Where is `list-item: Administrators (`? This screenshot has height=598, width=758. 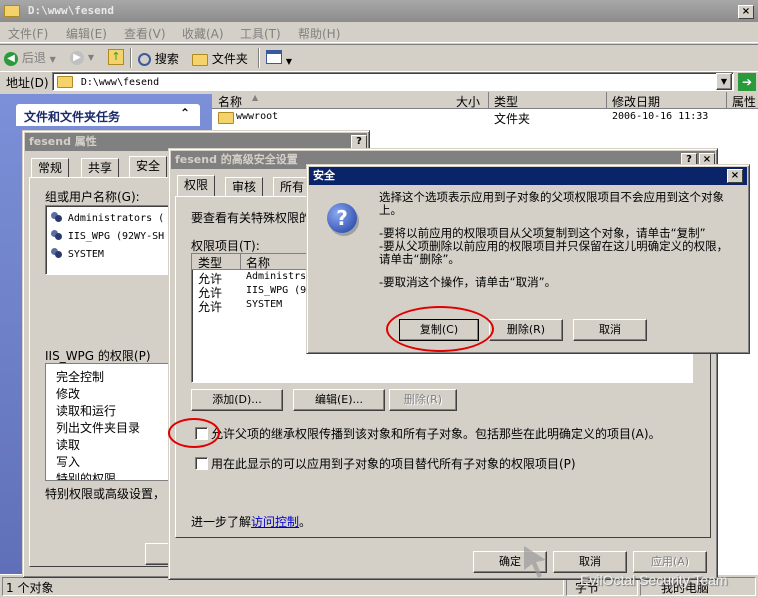
list-item: Administrators ( is located at coordinates (107, 217).